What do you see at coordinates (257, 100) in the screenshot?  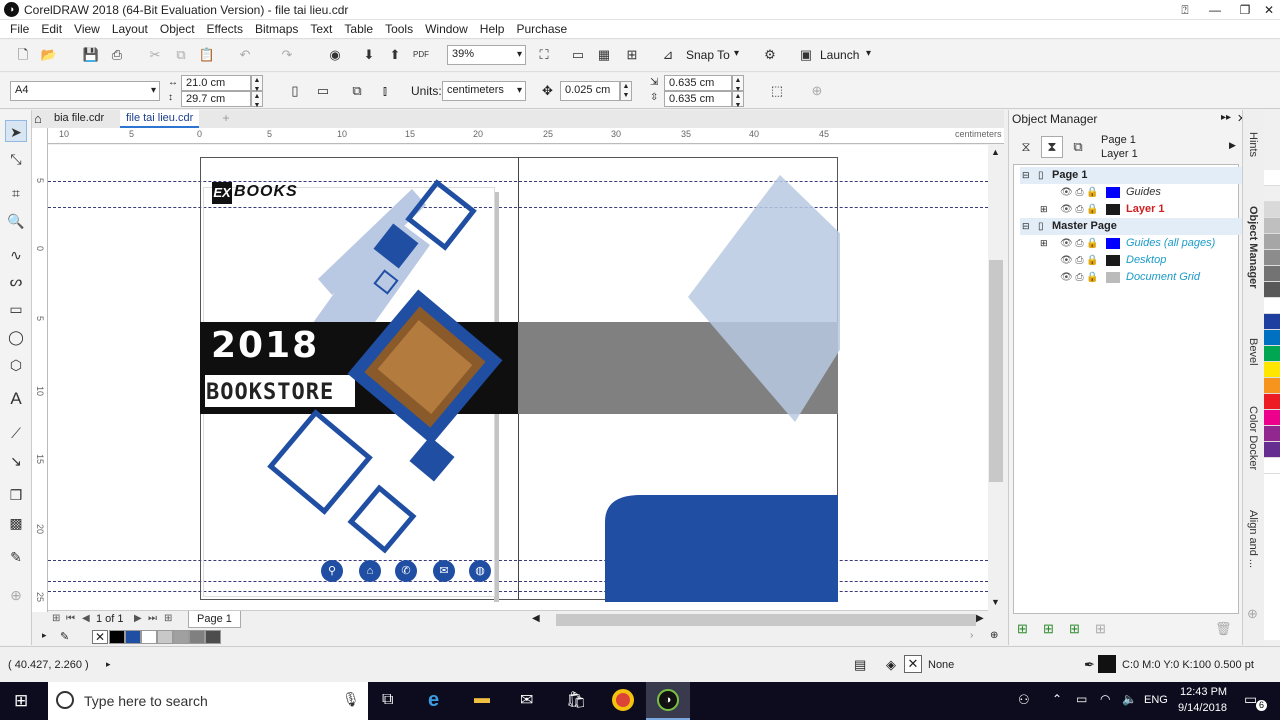 I see `height-spinner: ▲ ▼` at bounding box center [257, 100].